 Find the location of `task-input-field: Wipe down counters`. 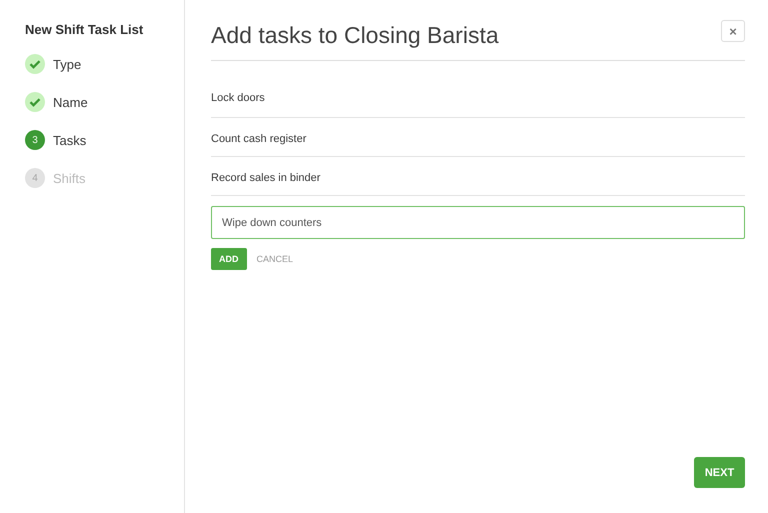

task-input-field: Wipe down counters is located at coordinates (478, 222).